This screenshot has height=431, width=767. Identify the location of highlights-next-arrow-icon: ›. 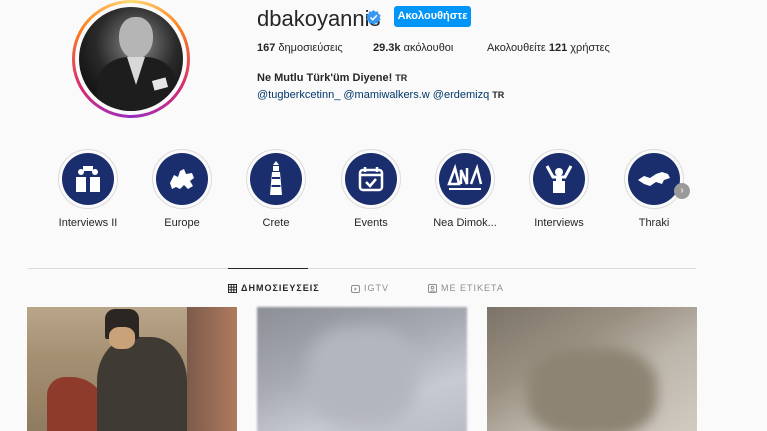
(682, 191).